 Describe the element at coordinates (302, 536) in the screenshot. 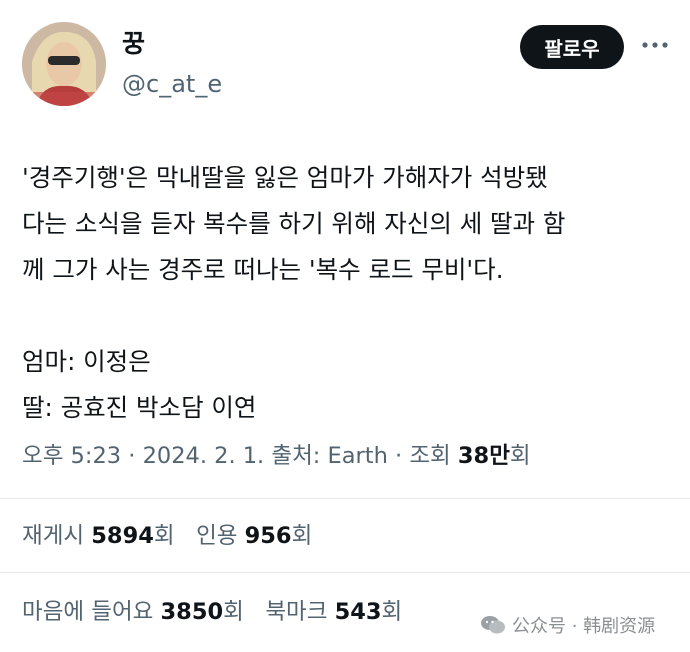

I see `quotes-suffix: 회` at that location.